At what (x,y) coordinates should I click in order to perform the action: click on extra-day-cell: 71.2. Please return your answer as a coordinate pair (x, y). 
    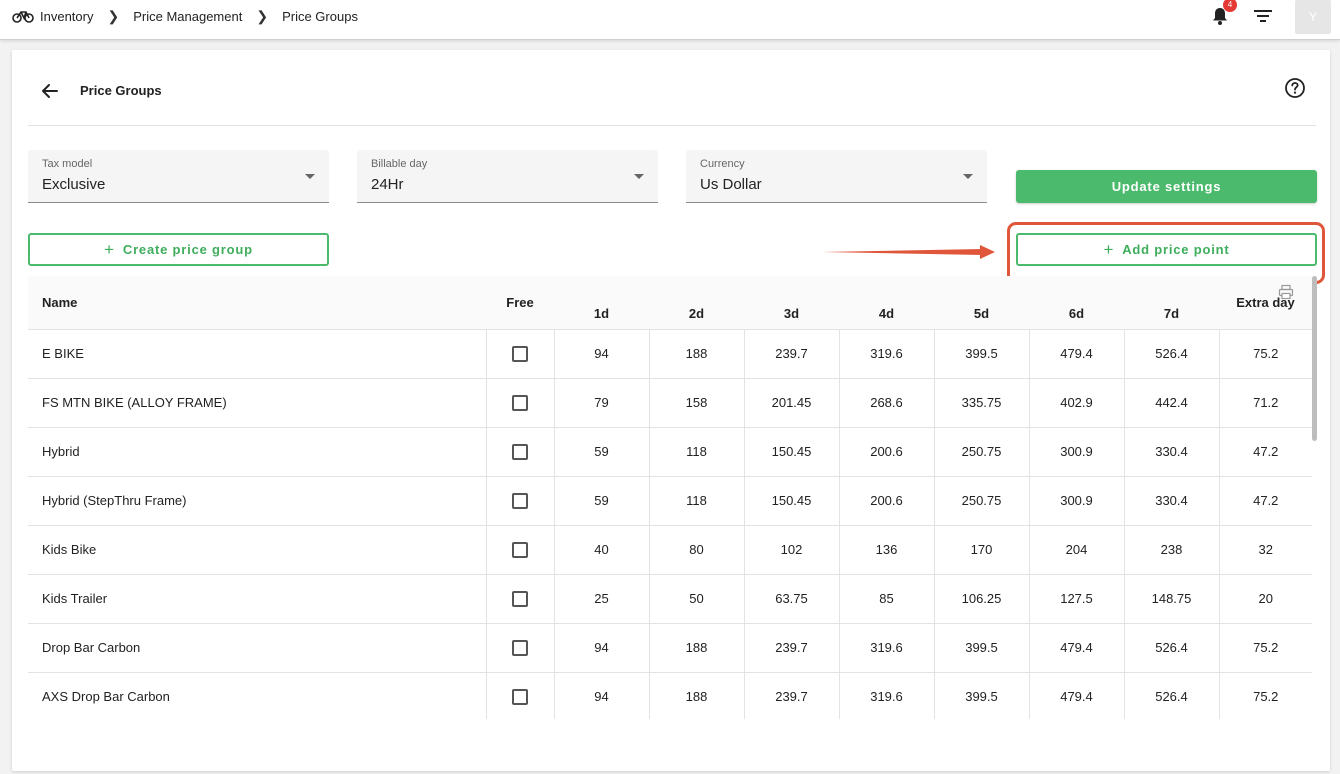
    Looking at the image, I should click on (1265, 403).